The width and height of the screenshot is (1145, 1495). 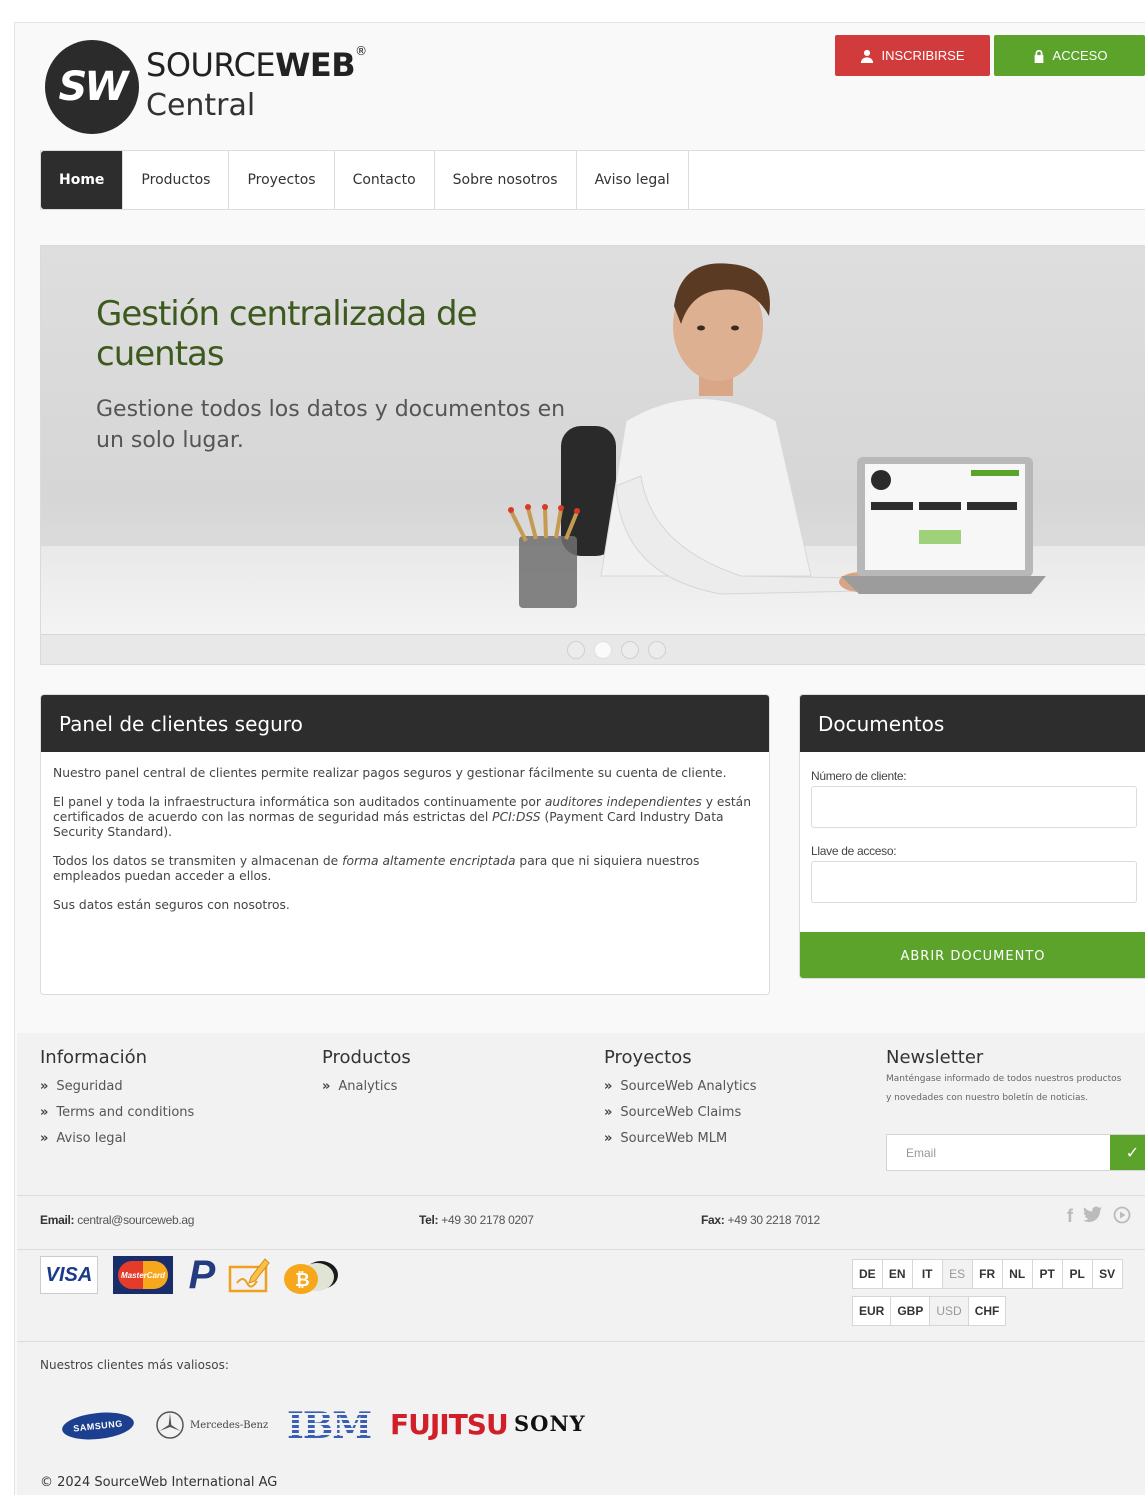 What do you see at coordinates (911, 1311) in the screenshot?
I see `currency-gbp: GBP` at bounding box center [911, 1311].